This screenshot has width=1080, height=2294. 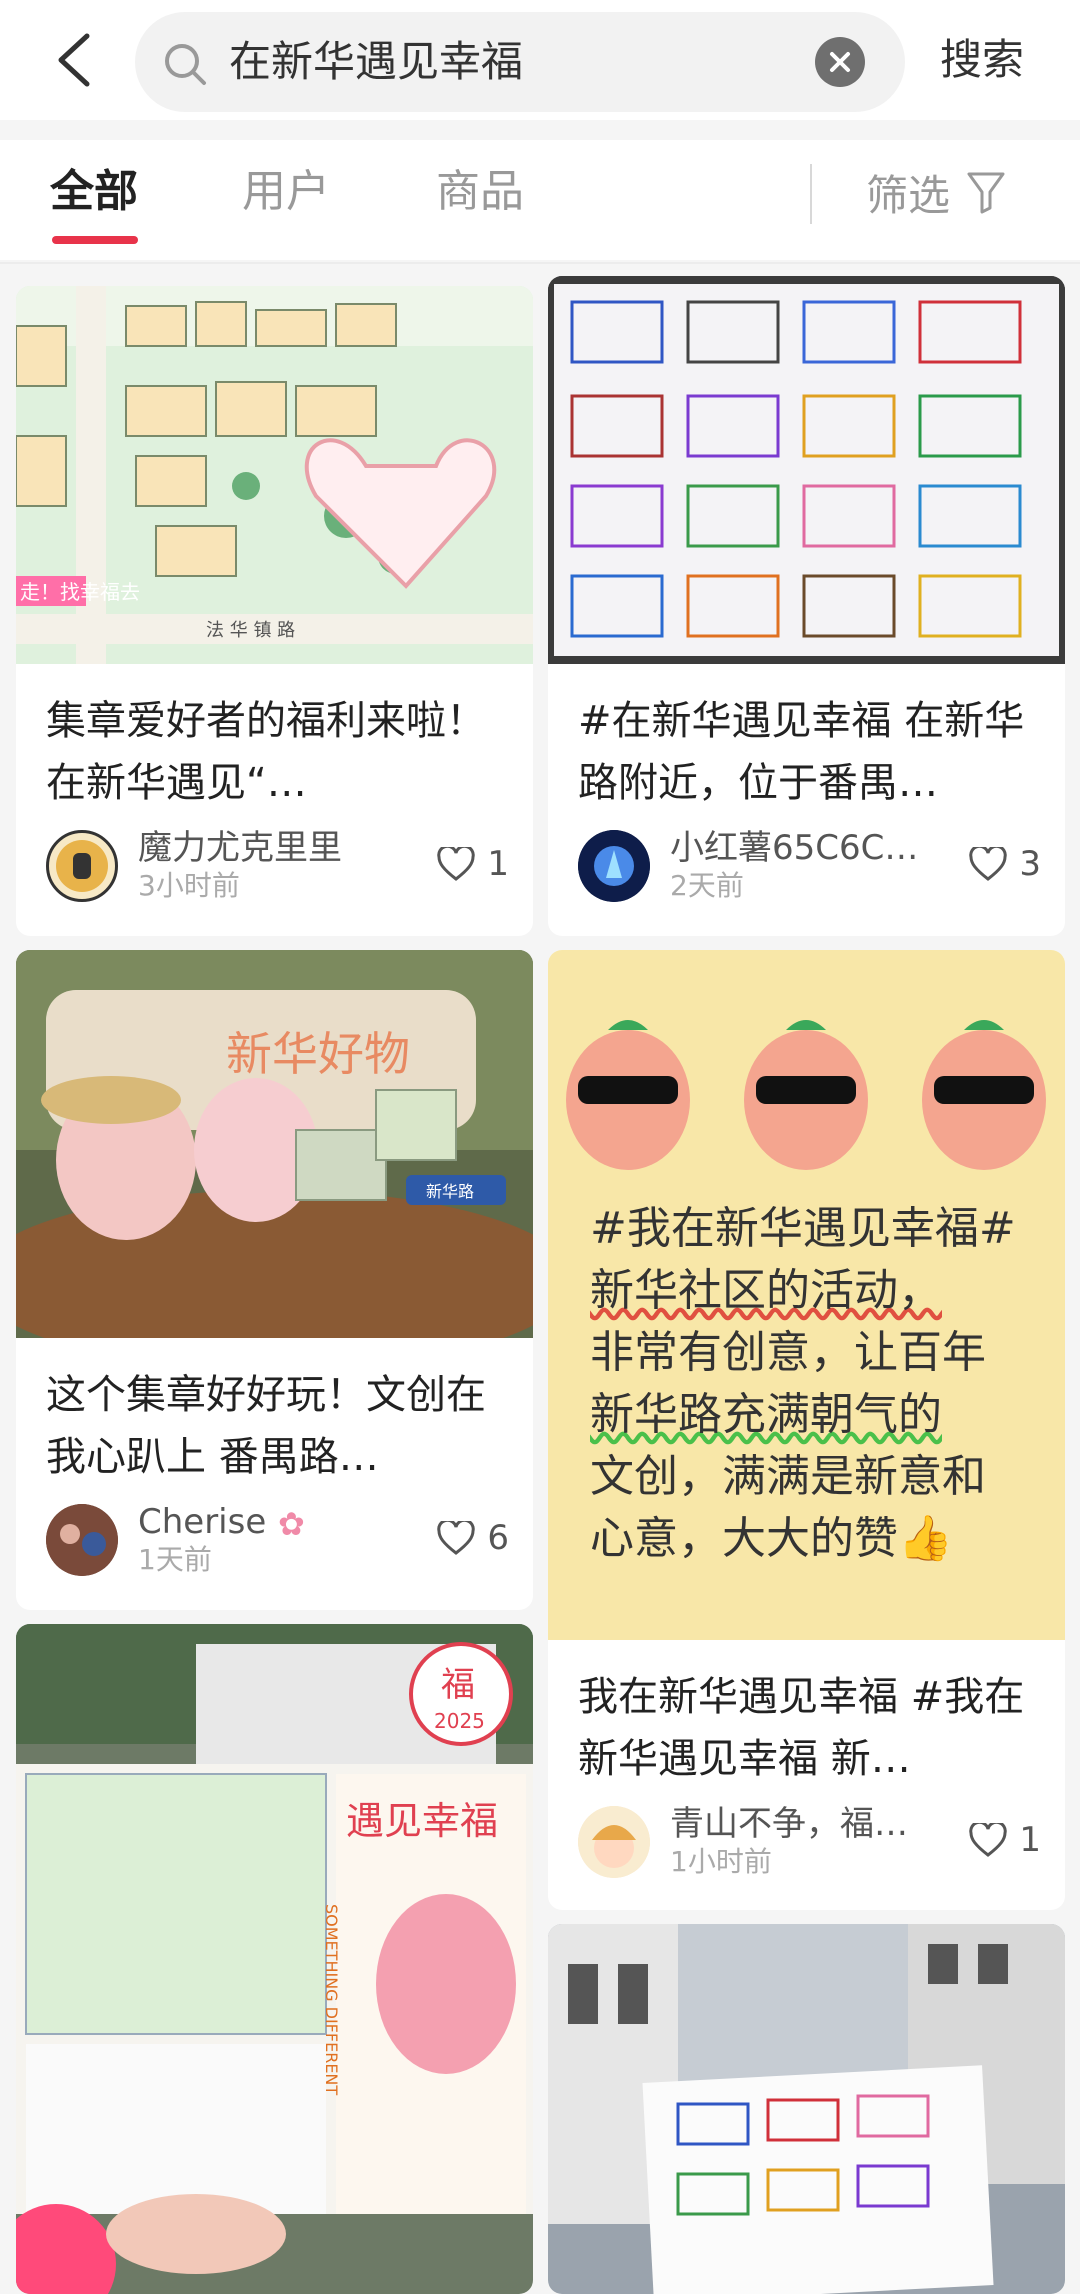 I want to click on image-caption-line: 新华社区的活动，, so click(x=766, y=1290).